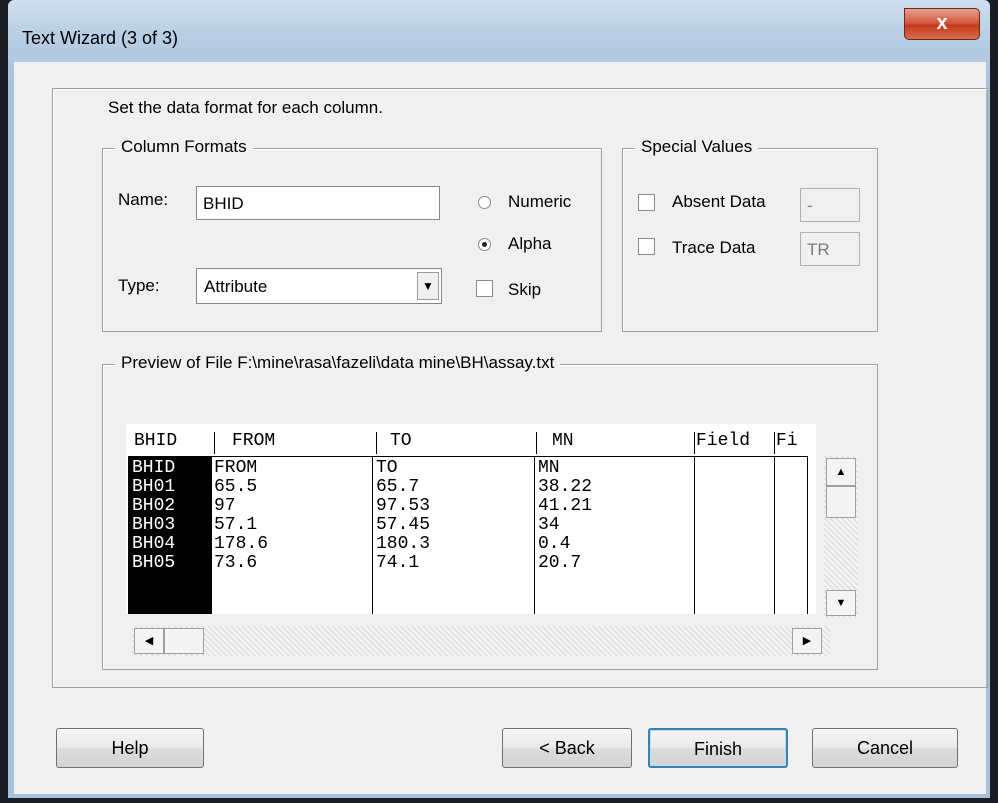 This screenshot has height=803, width=998. Describe the element at coordinates (236, 286) in the screenshot. I see `type-select-value: Attribute` at that location.